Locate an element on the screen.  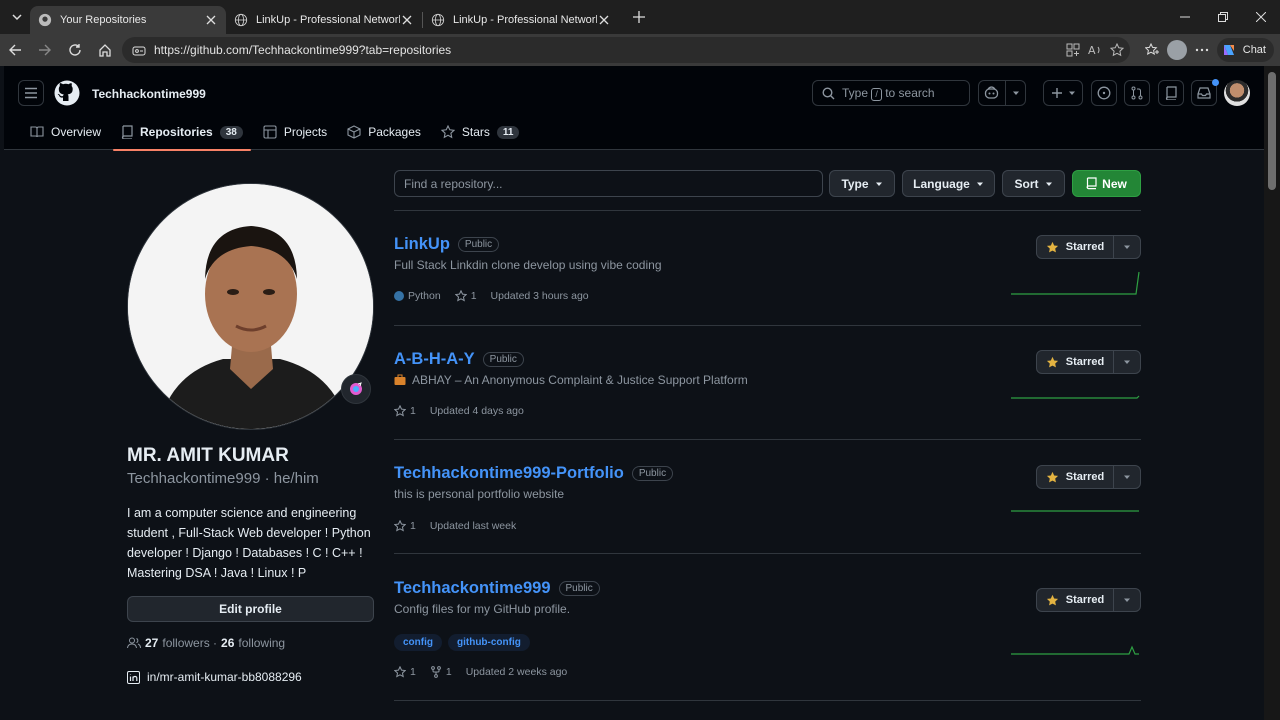
set-status-button is located at coordinates (356, 389).